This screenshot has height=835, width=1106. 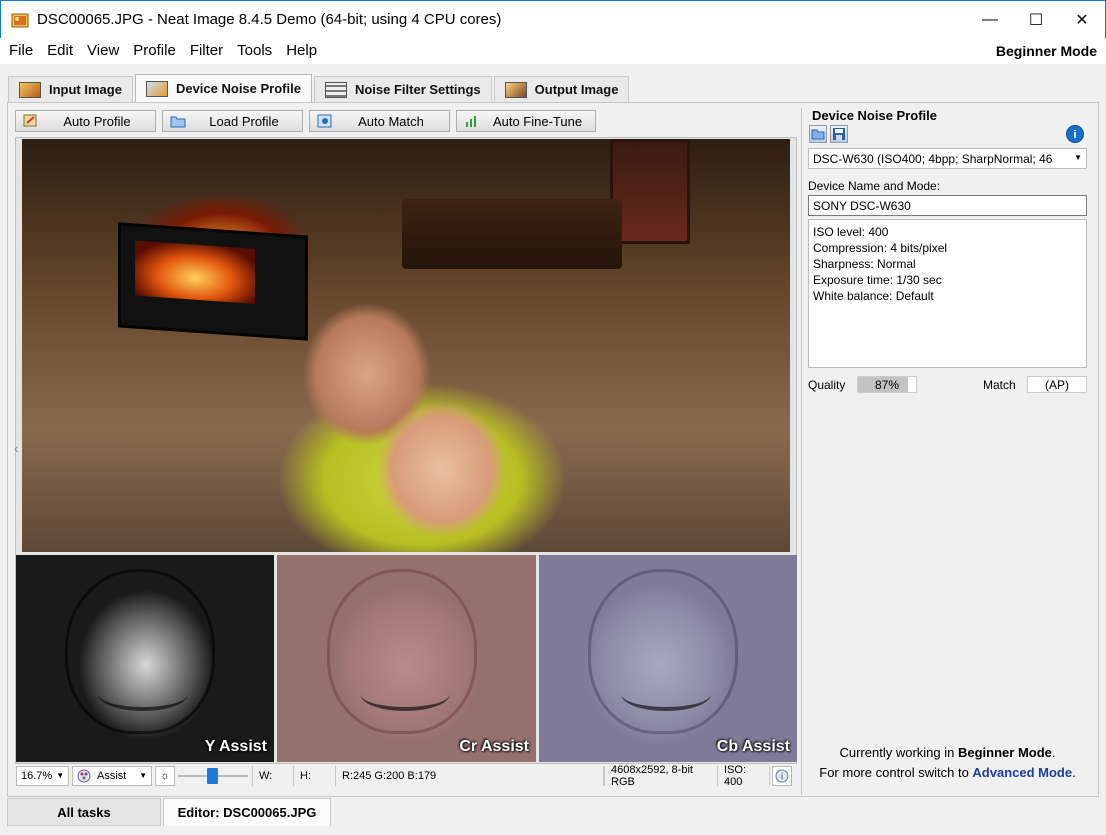 I want to click on save-profile-button, so click(x=839, y=134).